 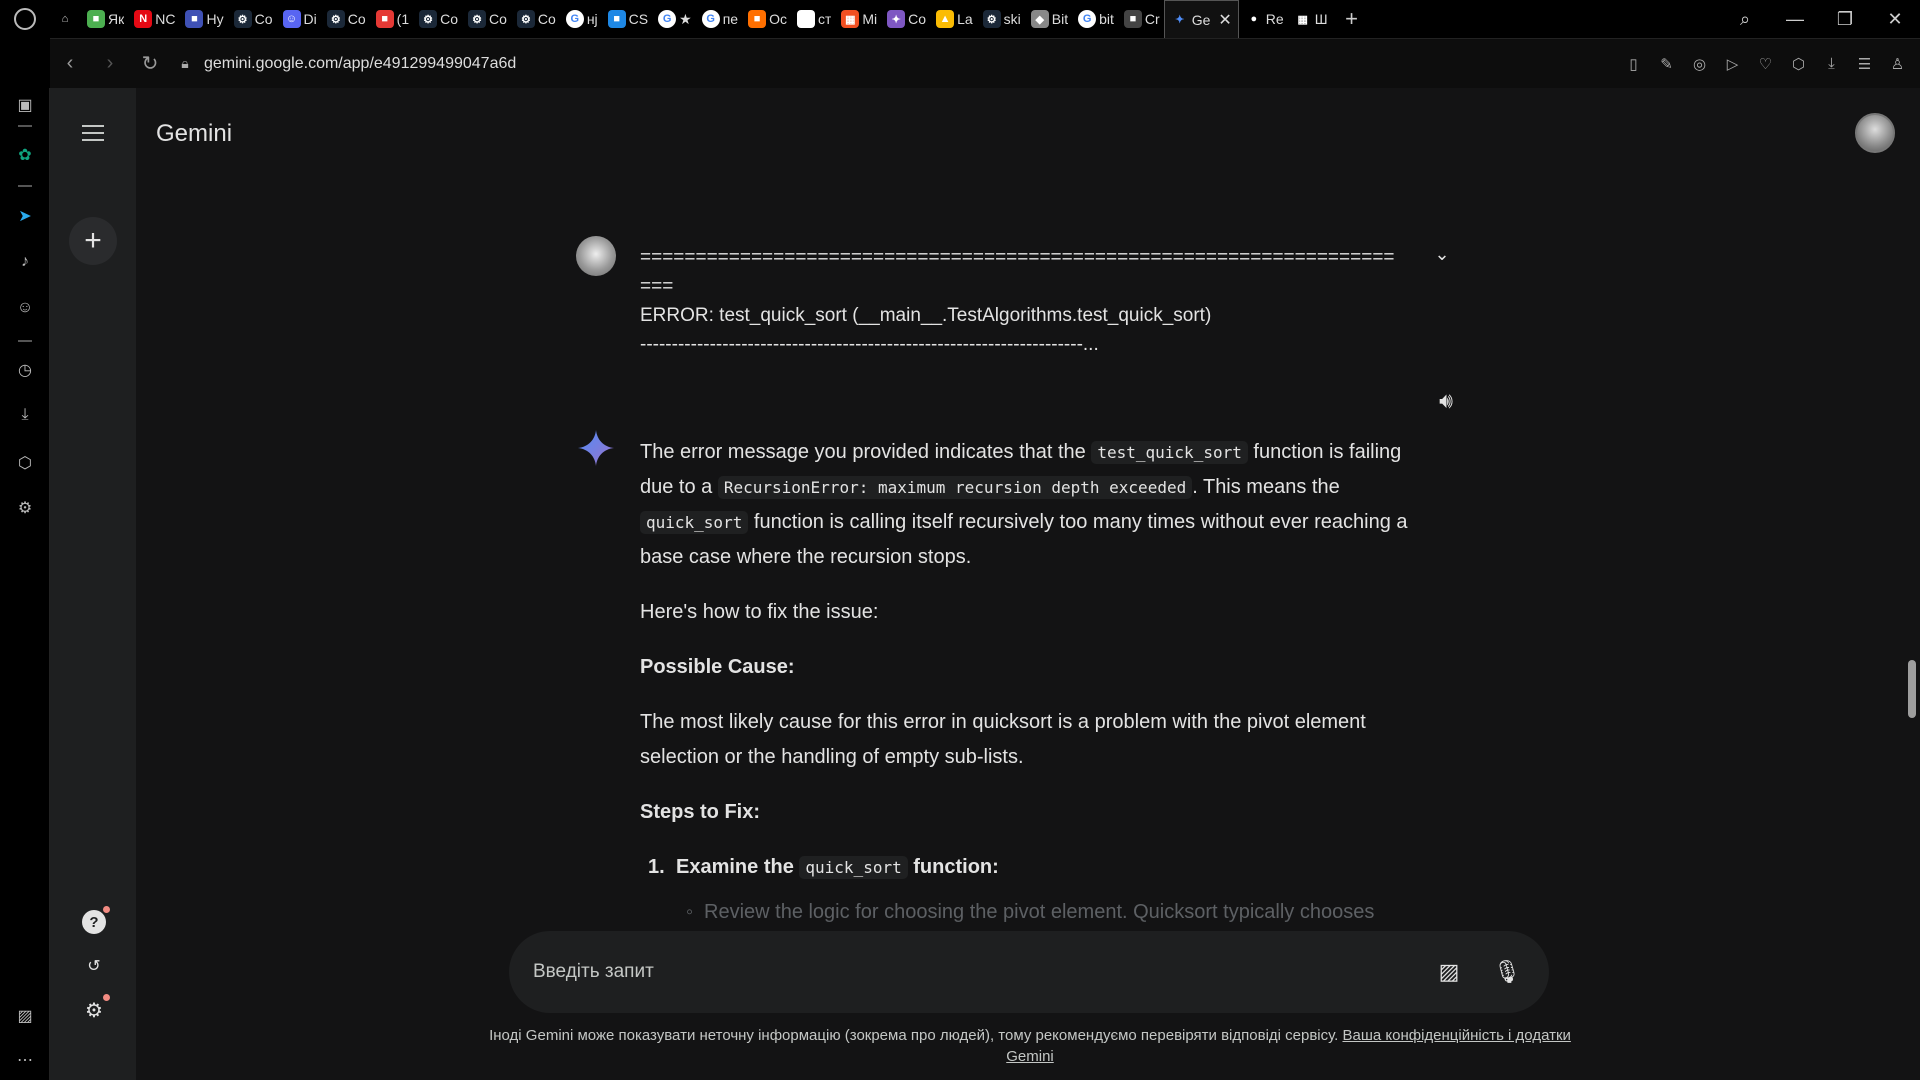 What do you see at coordinates (93, 133) in the screenshot?
I see `menu-icon` at bounding box center [93, 133].